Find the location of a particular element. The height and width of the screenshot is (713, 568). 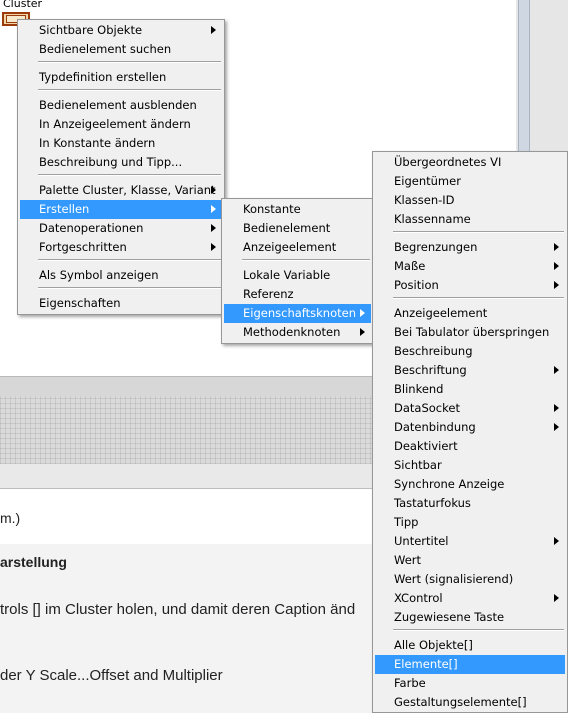

menu-item-bedienelement-ausblenden: Bedienelement ausblenden is located at coordinates (121, 105).